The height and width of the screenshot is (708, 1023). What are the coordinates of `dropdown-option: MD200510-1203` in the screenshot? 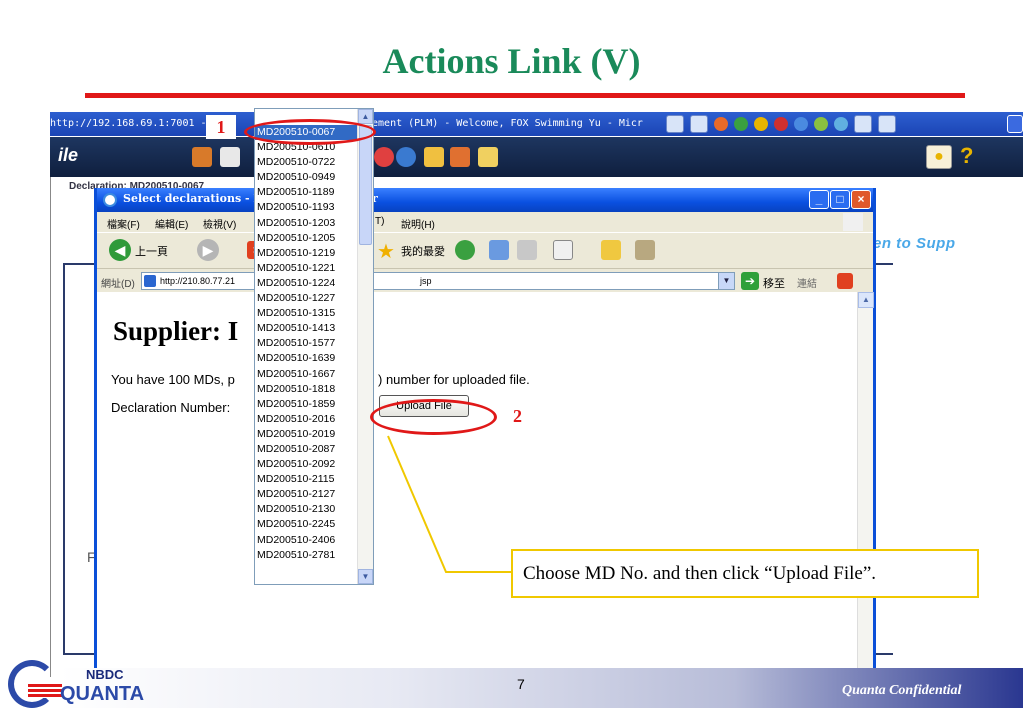 It's located at (306, 223).